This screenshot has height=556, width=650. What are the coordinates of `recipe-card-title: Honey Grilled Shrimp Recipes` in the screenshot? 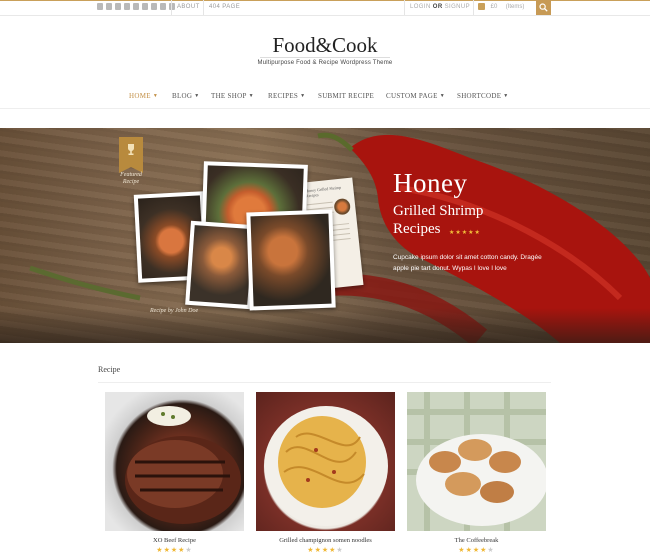 It's located at (323, 191).